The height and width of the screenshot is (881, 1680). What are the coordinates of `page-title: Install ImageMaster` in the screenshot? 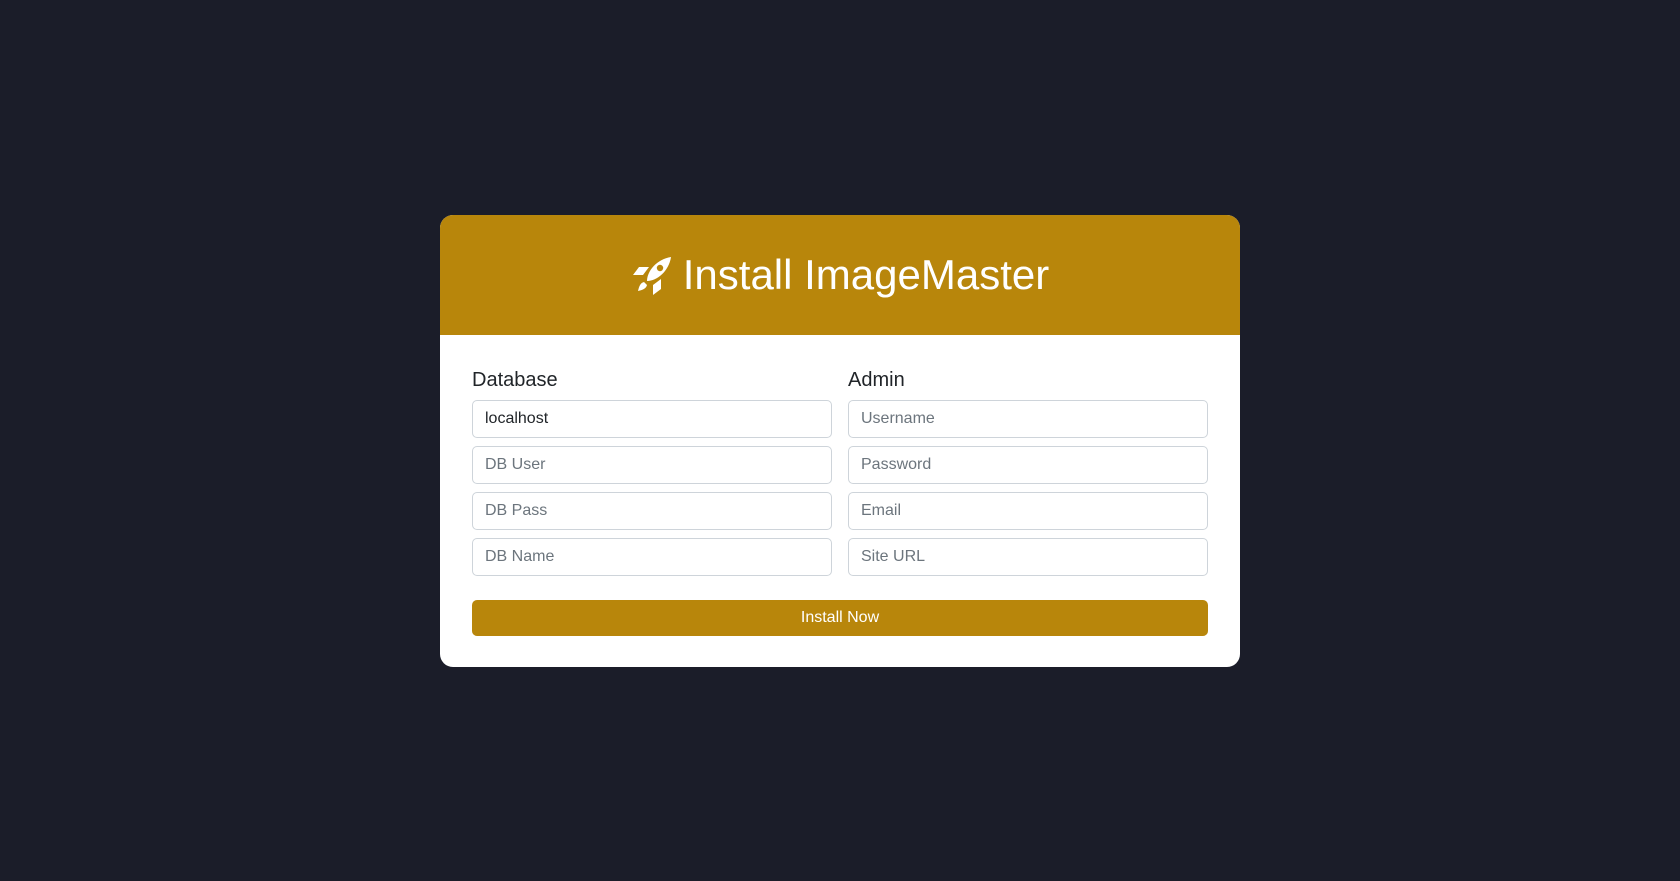 It's located at (866, 274).